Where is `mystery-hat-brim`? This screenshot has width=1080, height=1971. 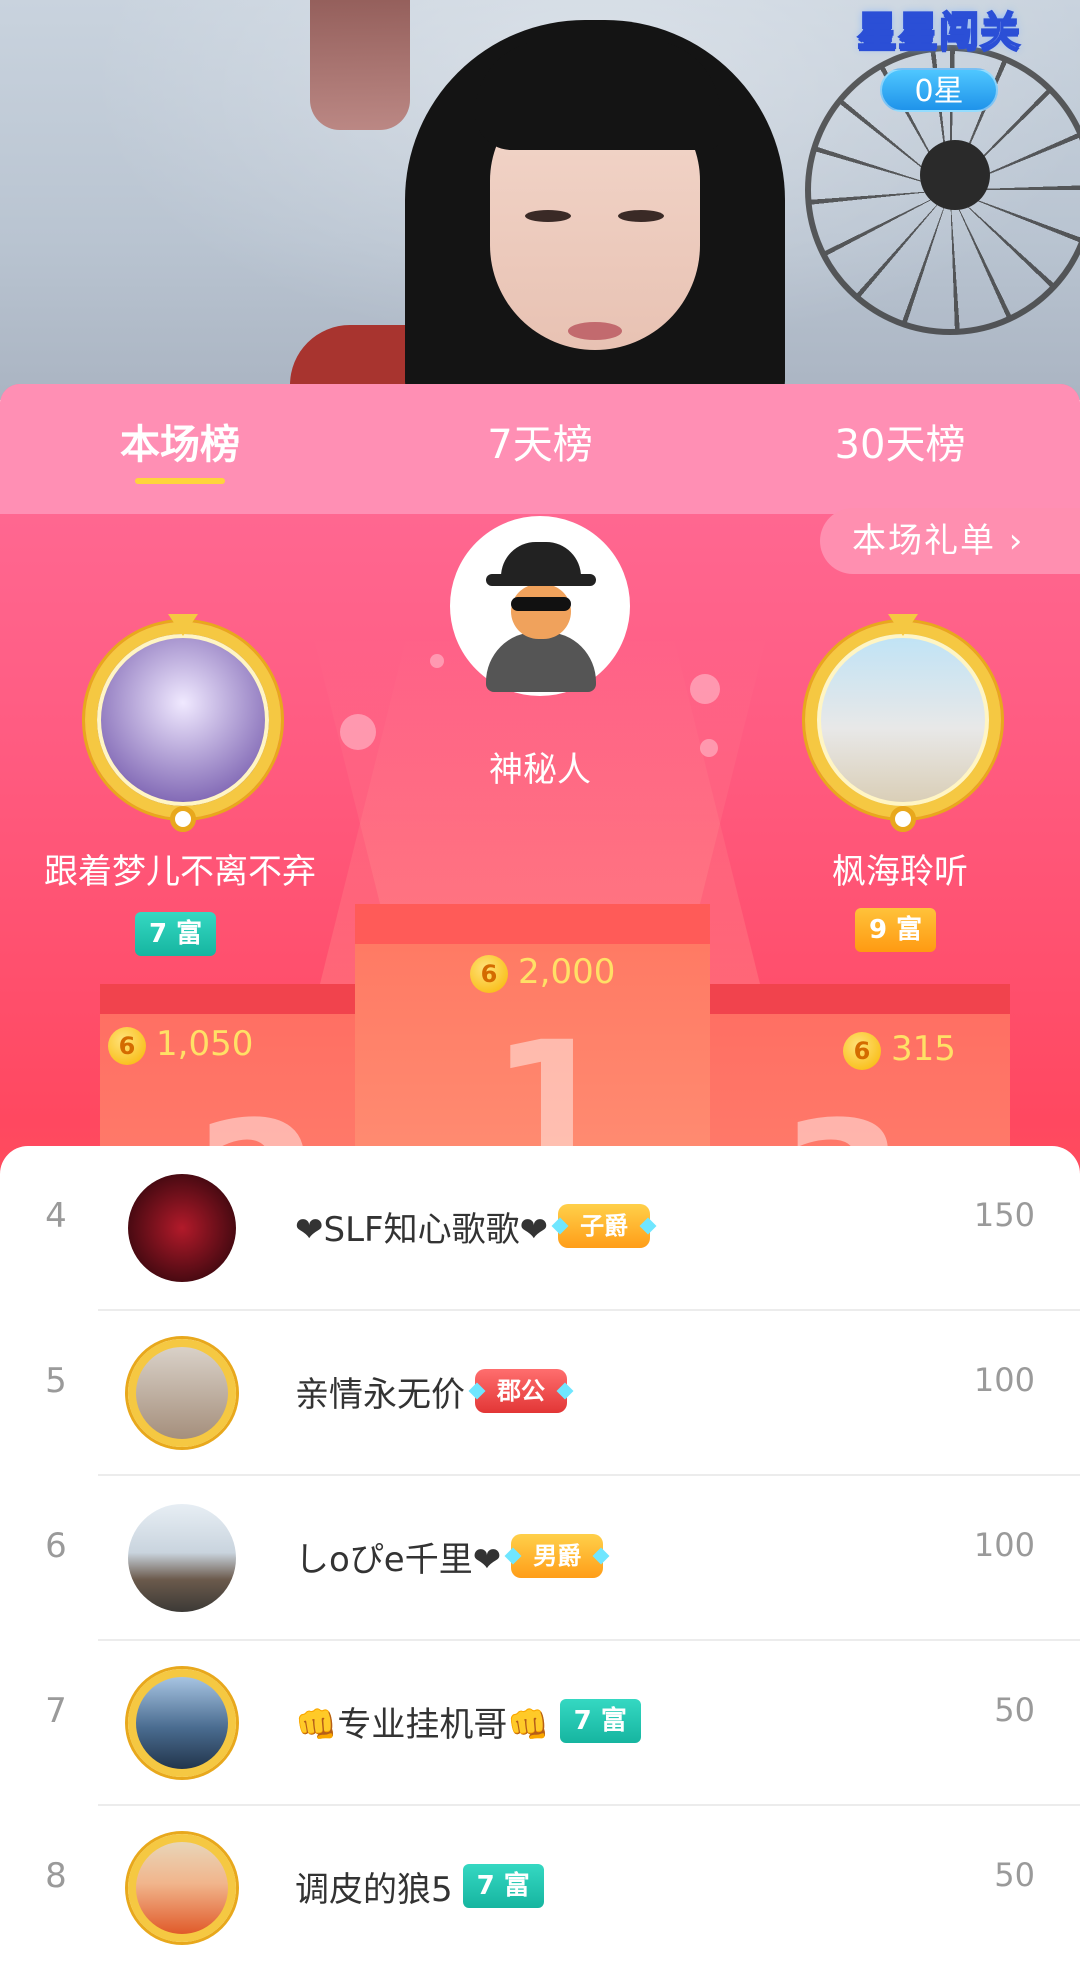 mystery-hat-brim is located at coordinates (541, 580).